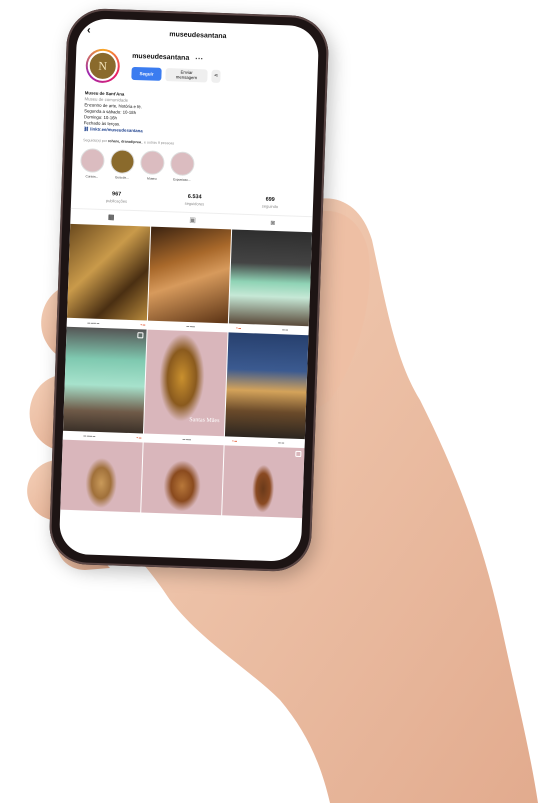 Image resolution: width=538 pixels, height=803 pixels. I want to click on highlight-item: Museu, so click(152, 165).